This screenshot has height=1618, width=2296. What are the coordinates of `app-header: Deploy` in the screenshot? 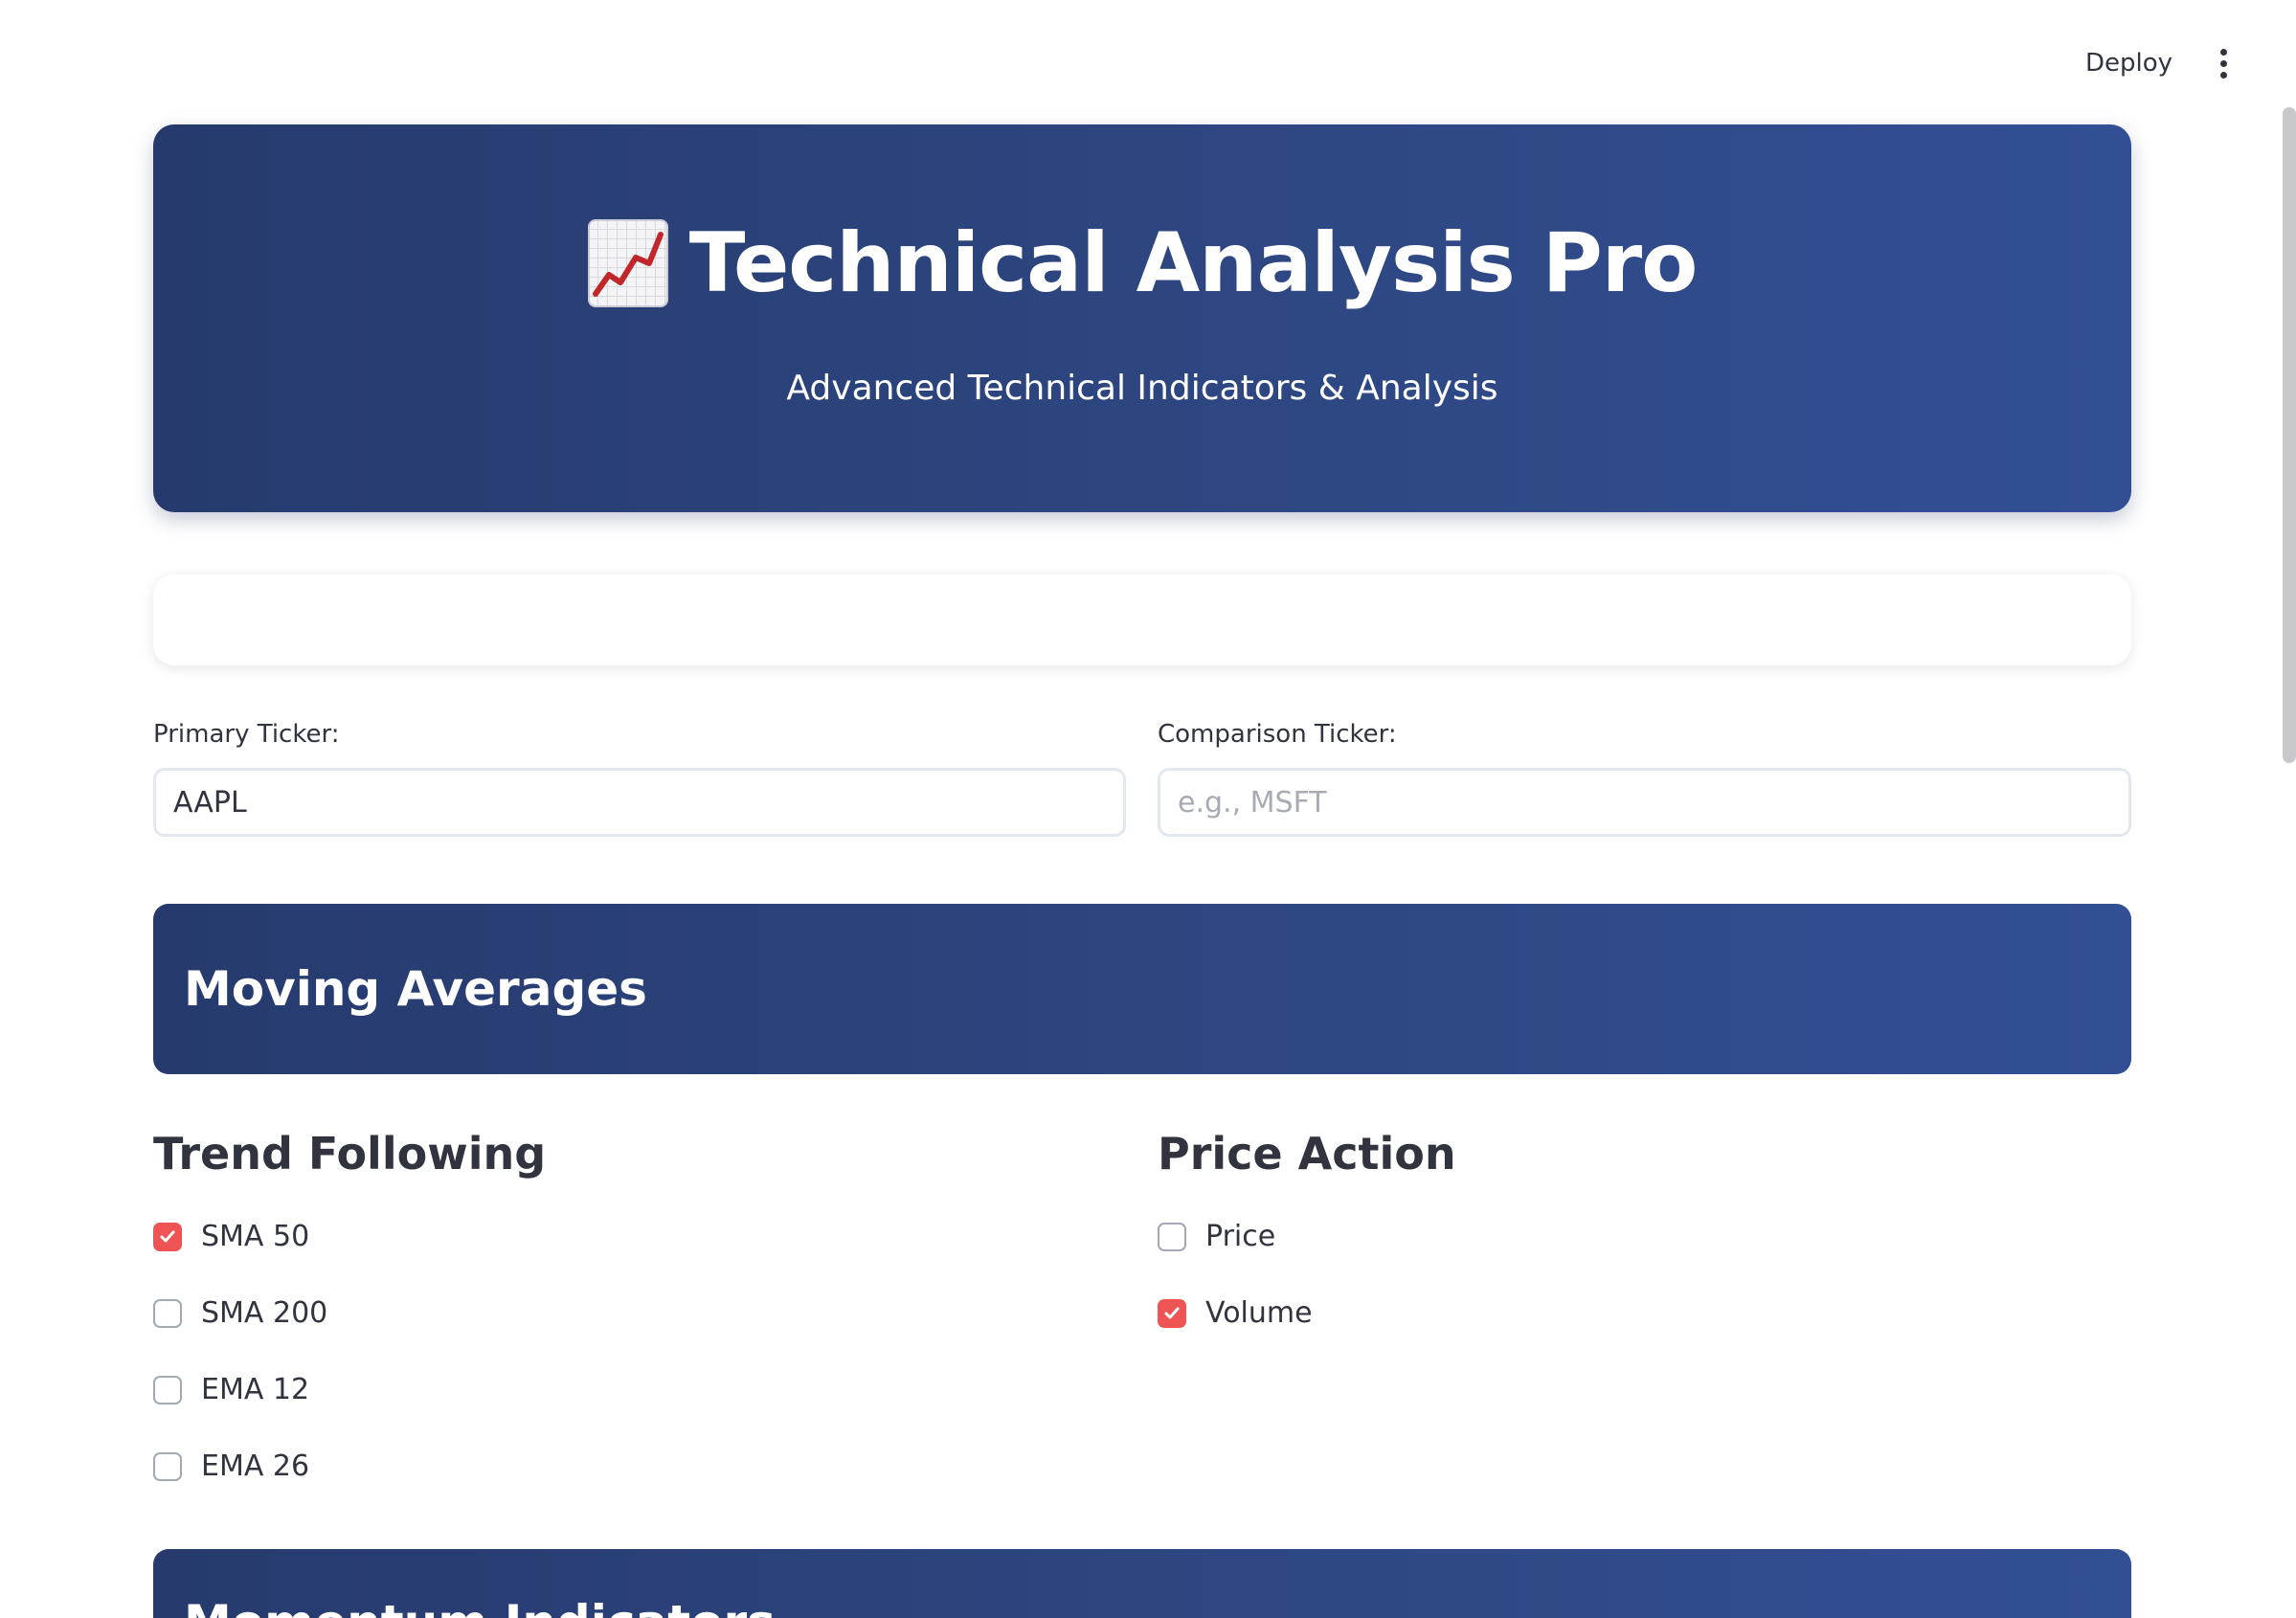 It's located at (1148, 62).